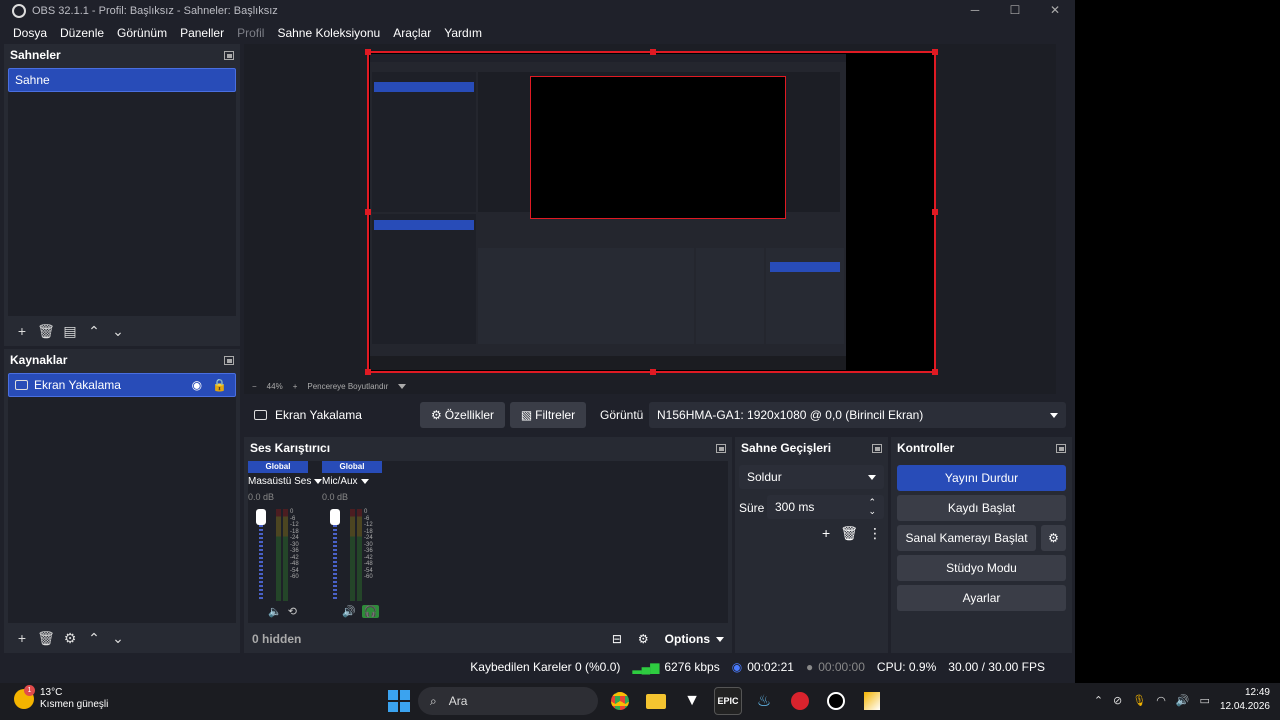  What do you see at coordinates (275, 611) in the screenshot?
I see `mute-speaker-icon: 🔈` at bounding box center [275, 611].